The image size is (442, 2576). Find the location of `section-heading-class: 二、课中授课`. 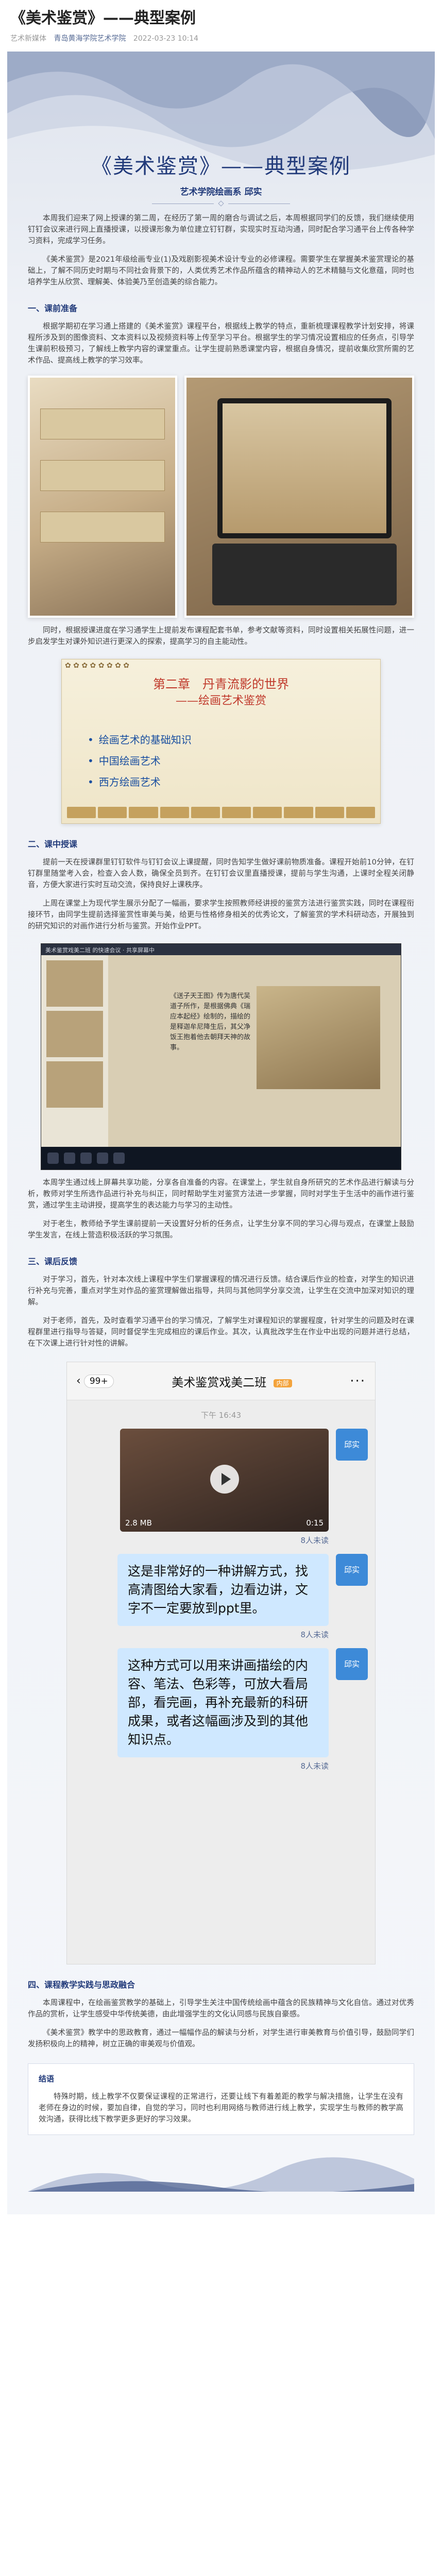

section-heading-class: 二、课中授课 is located at coordinates (53, 844).